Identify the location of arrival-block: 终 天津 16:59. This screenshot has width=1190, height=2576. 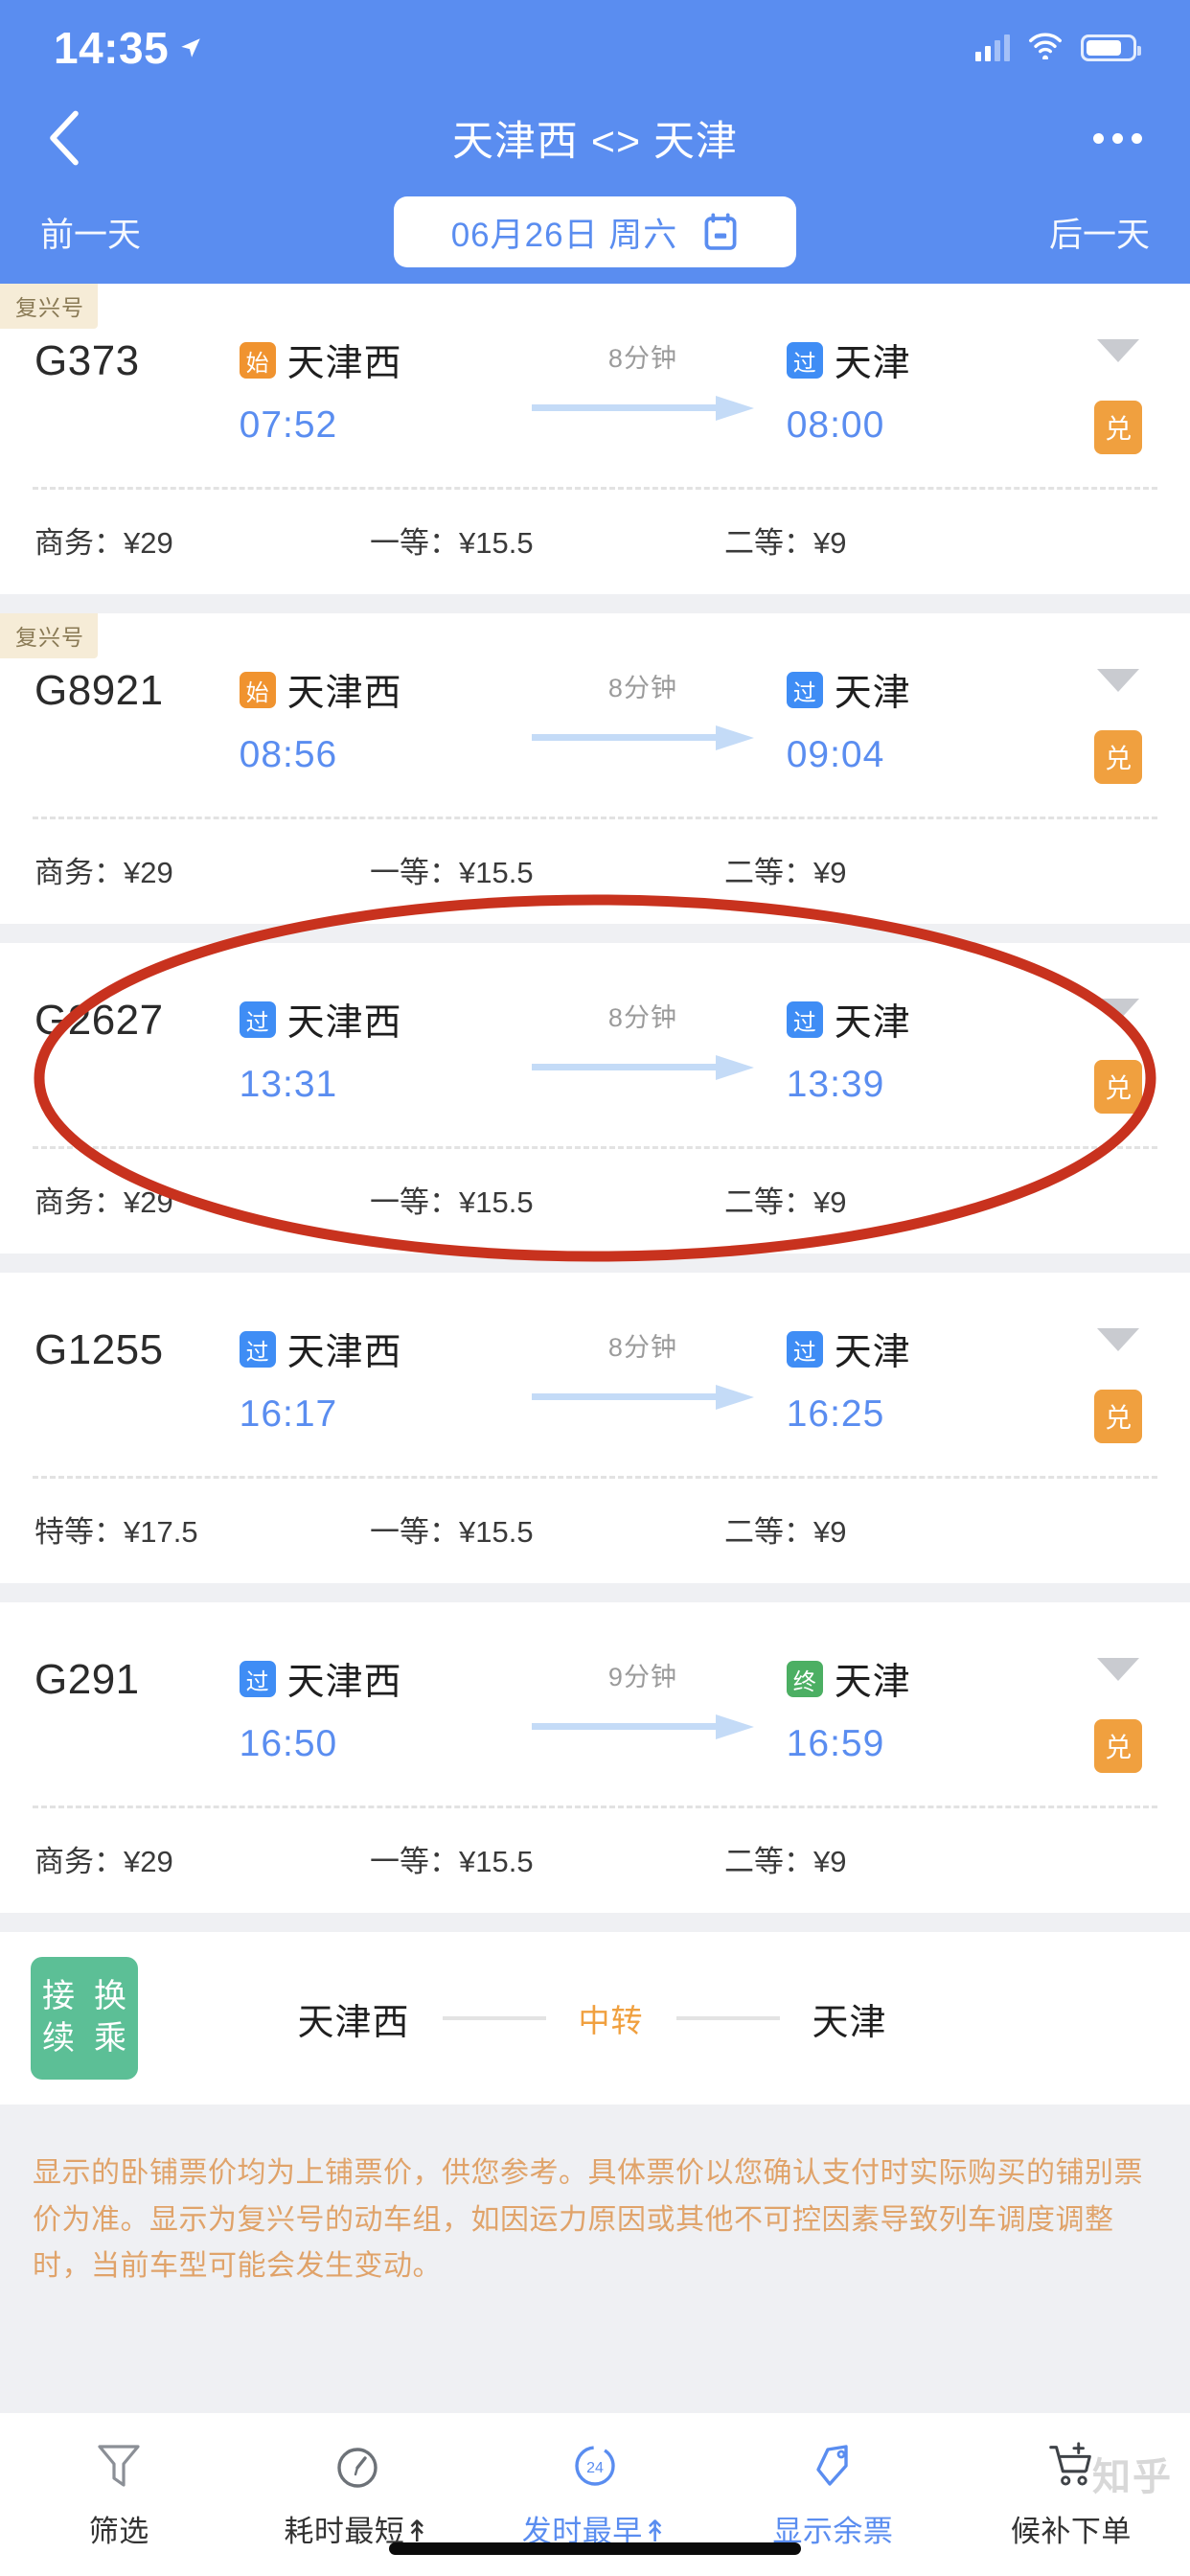
(917, 1708).